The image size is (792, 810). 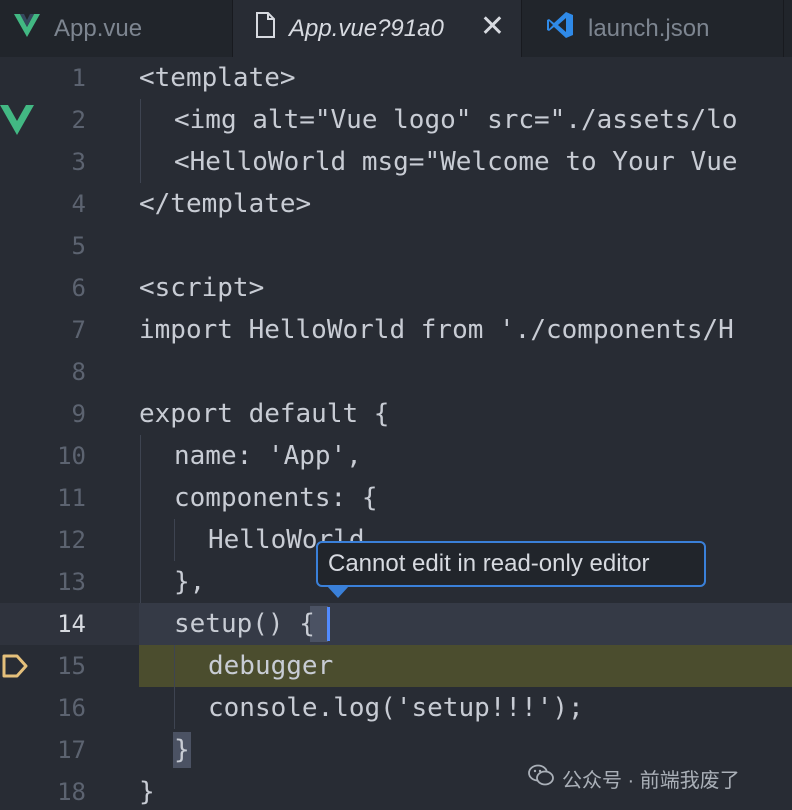 What do you see at coordinates (366, 28) in the screenshot?
I see `tab-label: App.vue?91a0` at bounding box center [366, 28].